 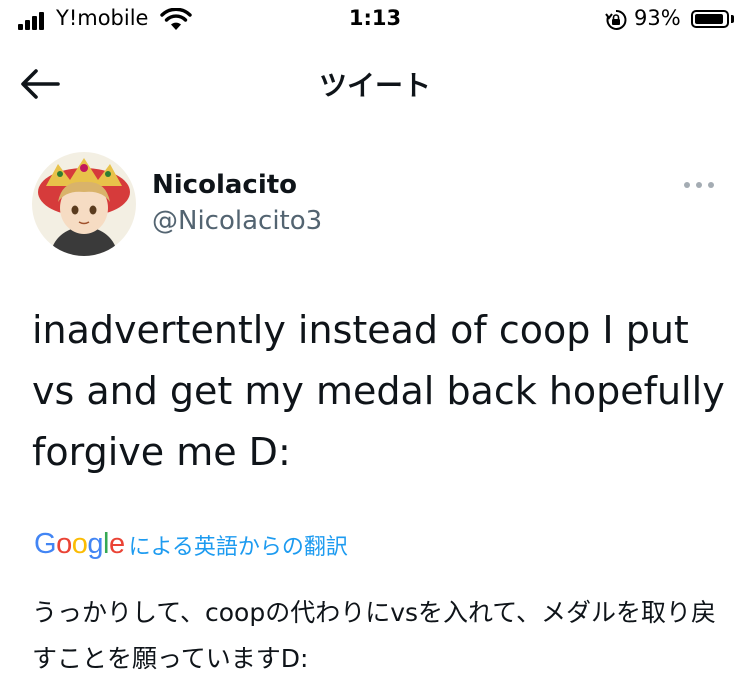 I want to click on more-horizontal-icon, so click(x=701, y=184).